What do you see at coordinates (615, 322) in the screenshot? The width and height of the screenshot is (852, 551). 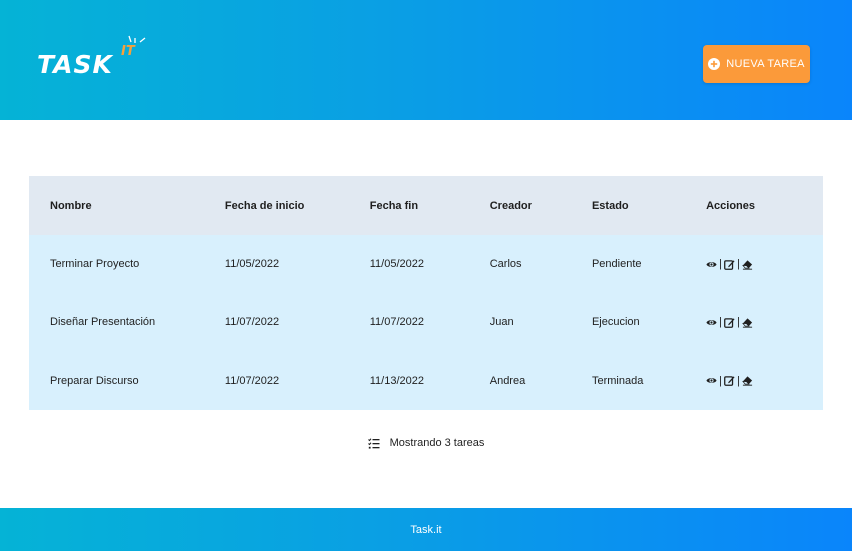 I see `cell-estado: Ejecucion` at bounding box center [615, 322].